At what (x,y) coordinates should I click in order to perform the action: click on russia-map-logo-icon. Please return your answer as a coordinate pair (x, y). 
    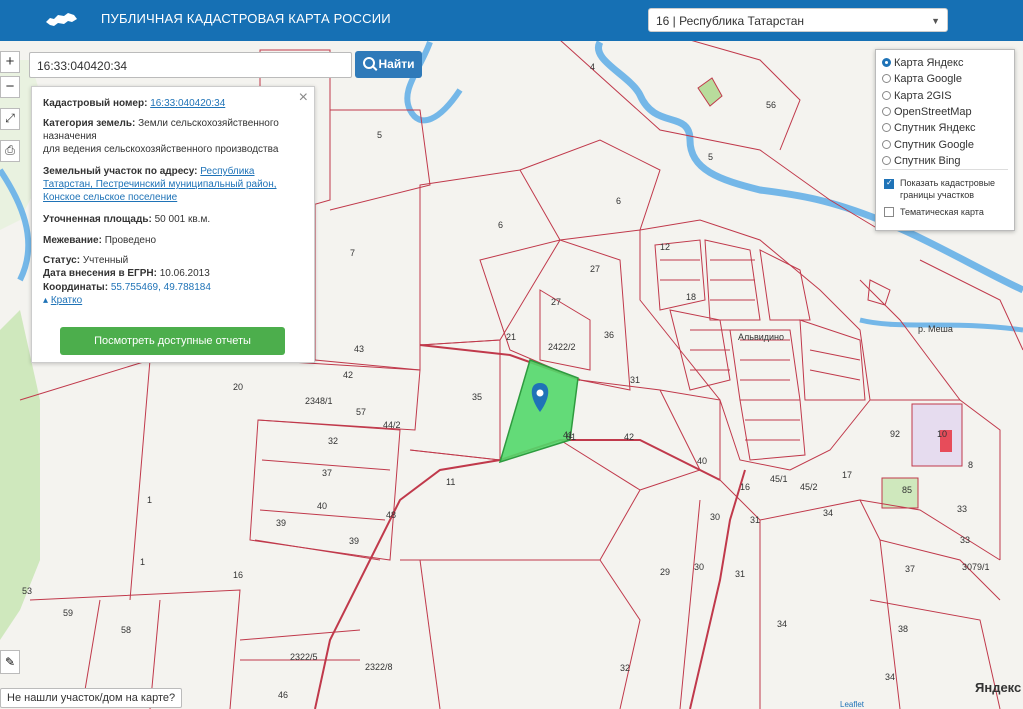
    Looking at the image, I should click on (61, 19).